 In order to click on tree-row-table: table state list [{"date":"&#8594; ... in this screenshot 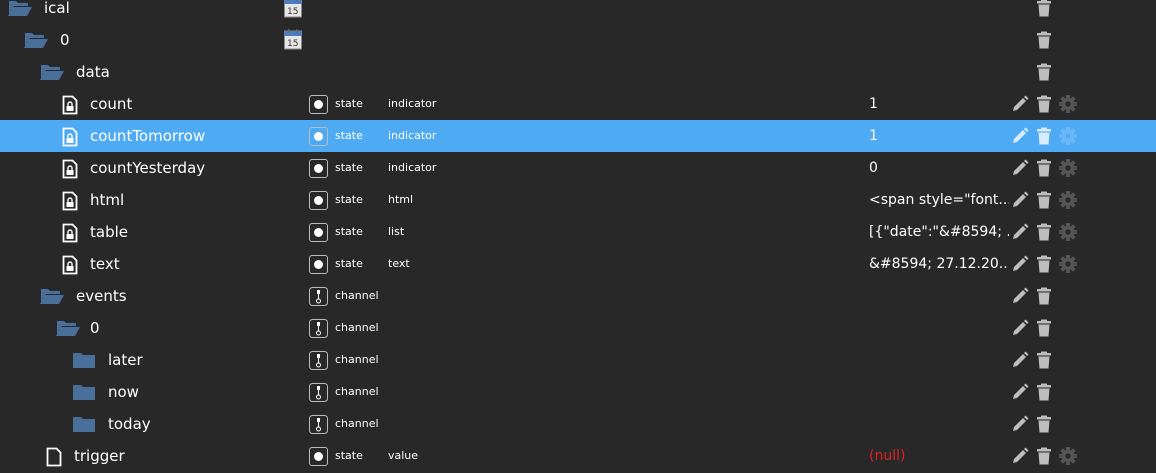, I will do `click(578, 232)`.